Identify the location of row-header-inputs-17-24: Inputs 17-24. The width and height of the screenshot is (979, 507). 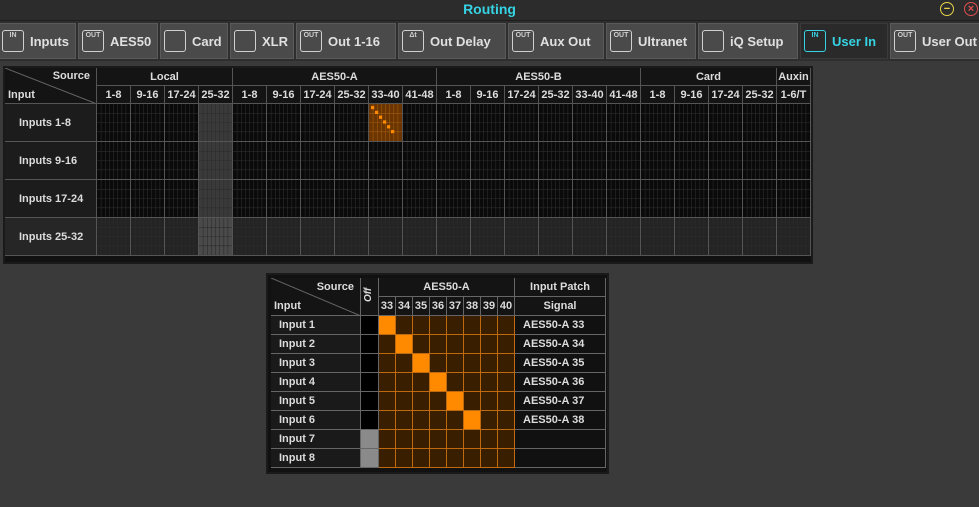
(51, 199).